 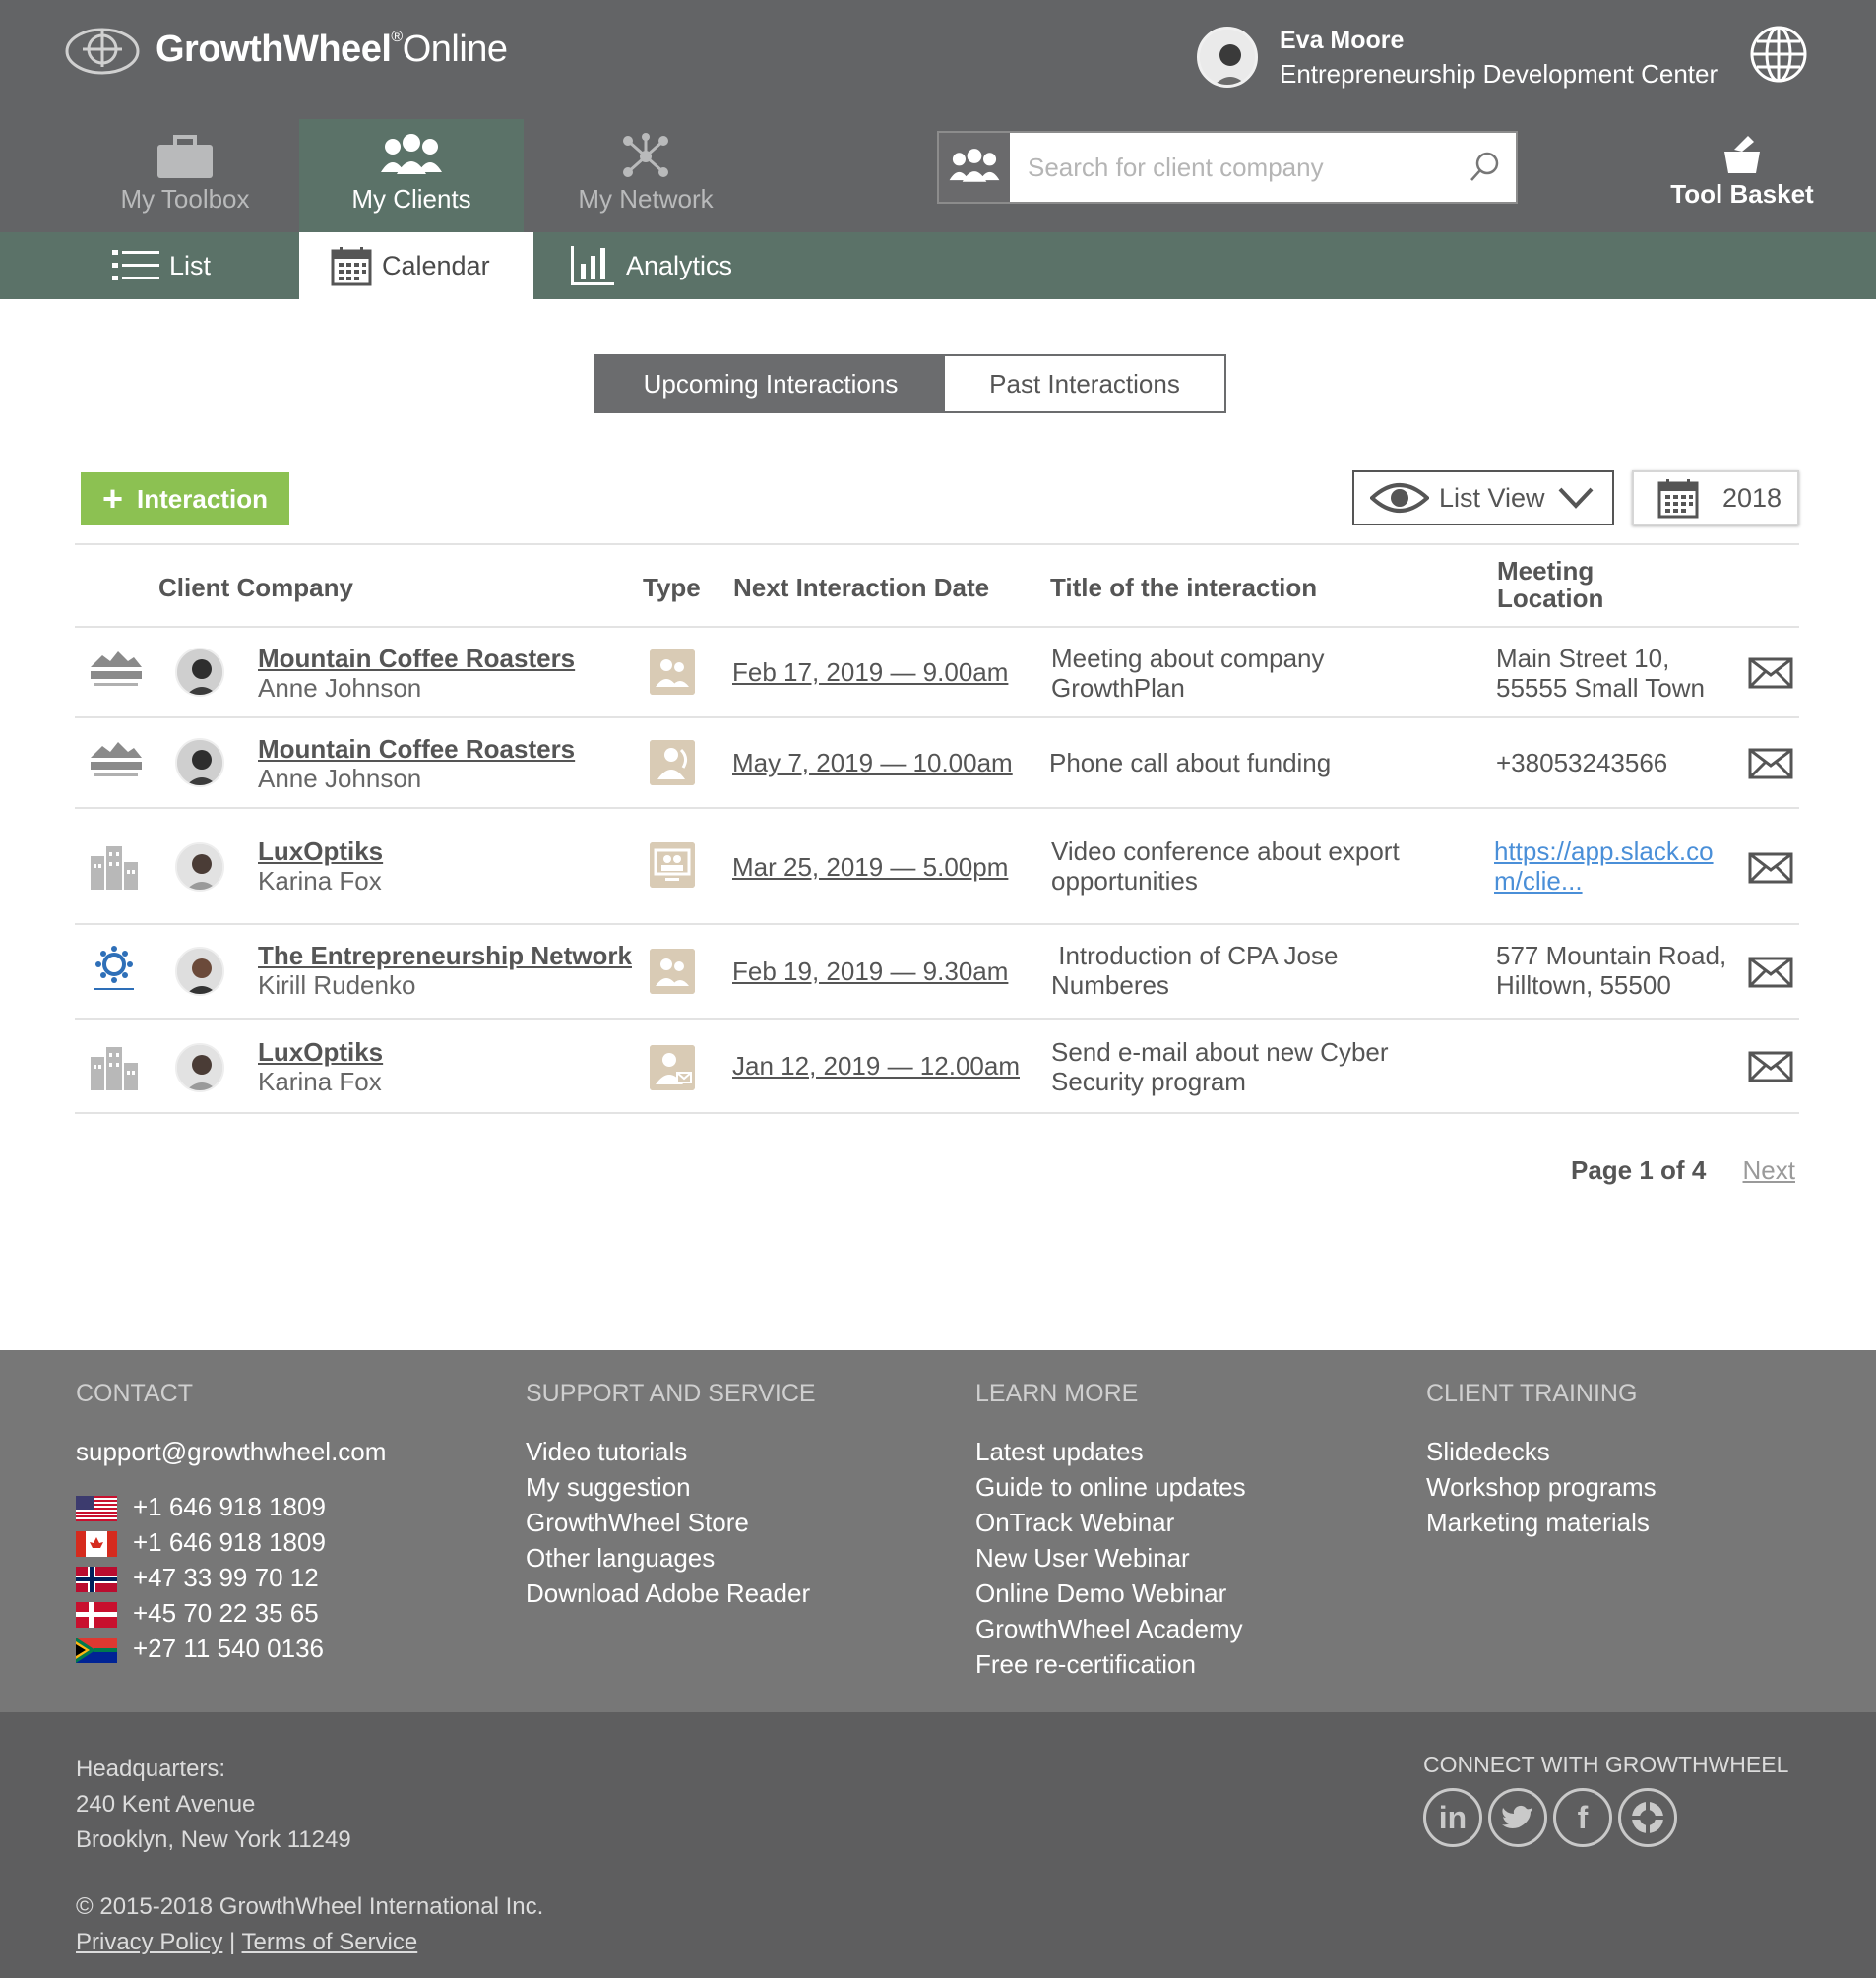 I want to click on video-conference-type-icon, so click(x=672, y=865).